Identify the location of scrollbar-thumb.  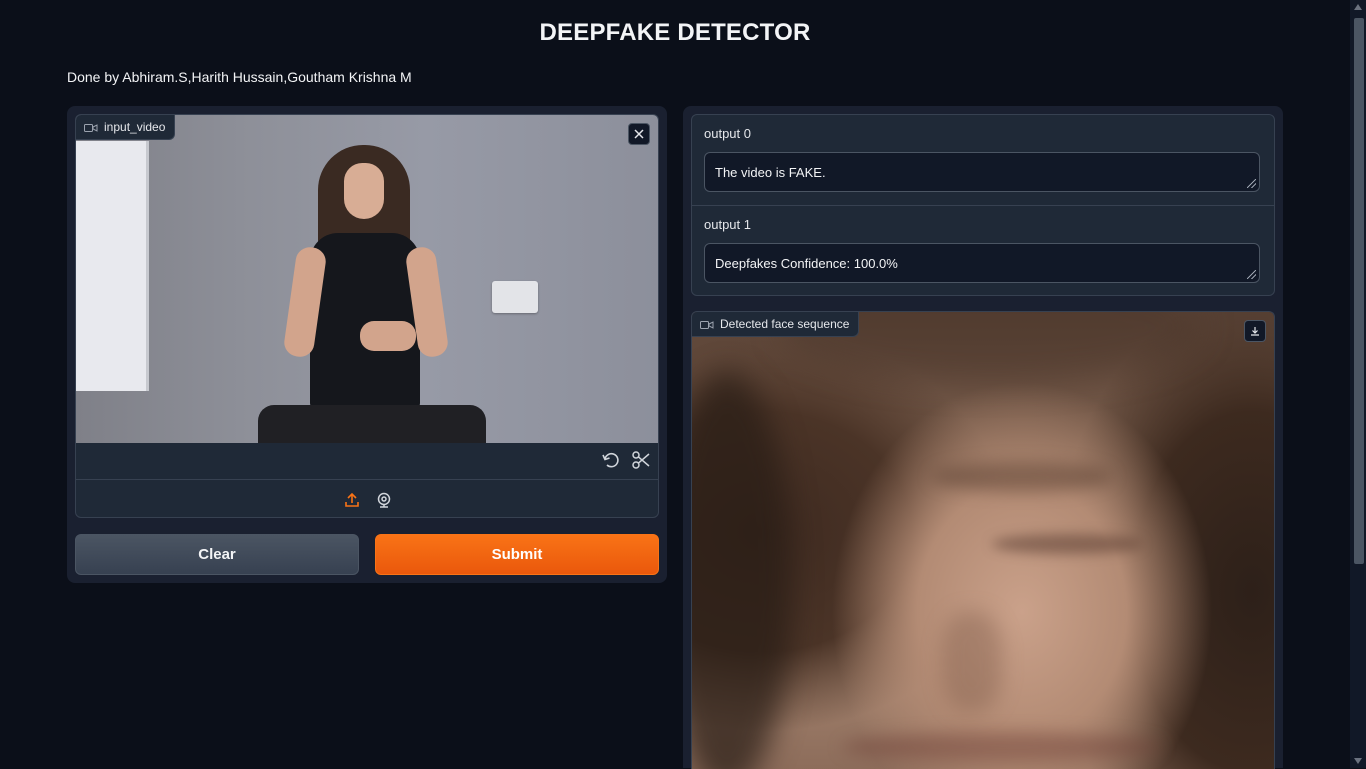
(1359, 291).